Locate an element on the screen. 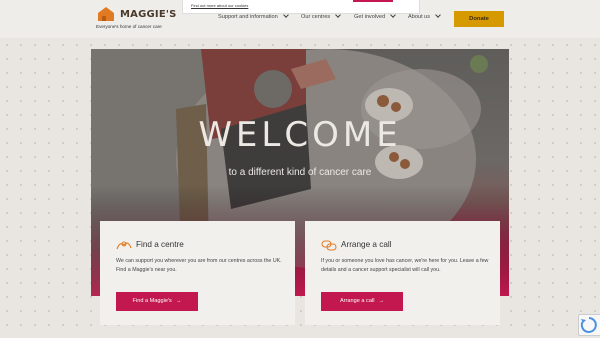 The height and width of the screenshot is (338, 600). maggies-logo-icon is located at coordinates (106, 14).